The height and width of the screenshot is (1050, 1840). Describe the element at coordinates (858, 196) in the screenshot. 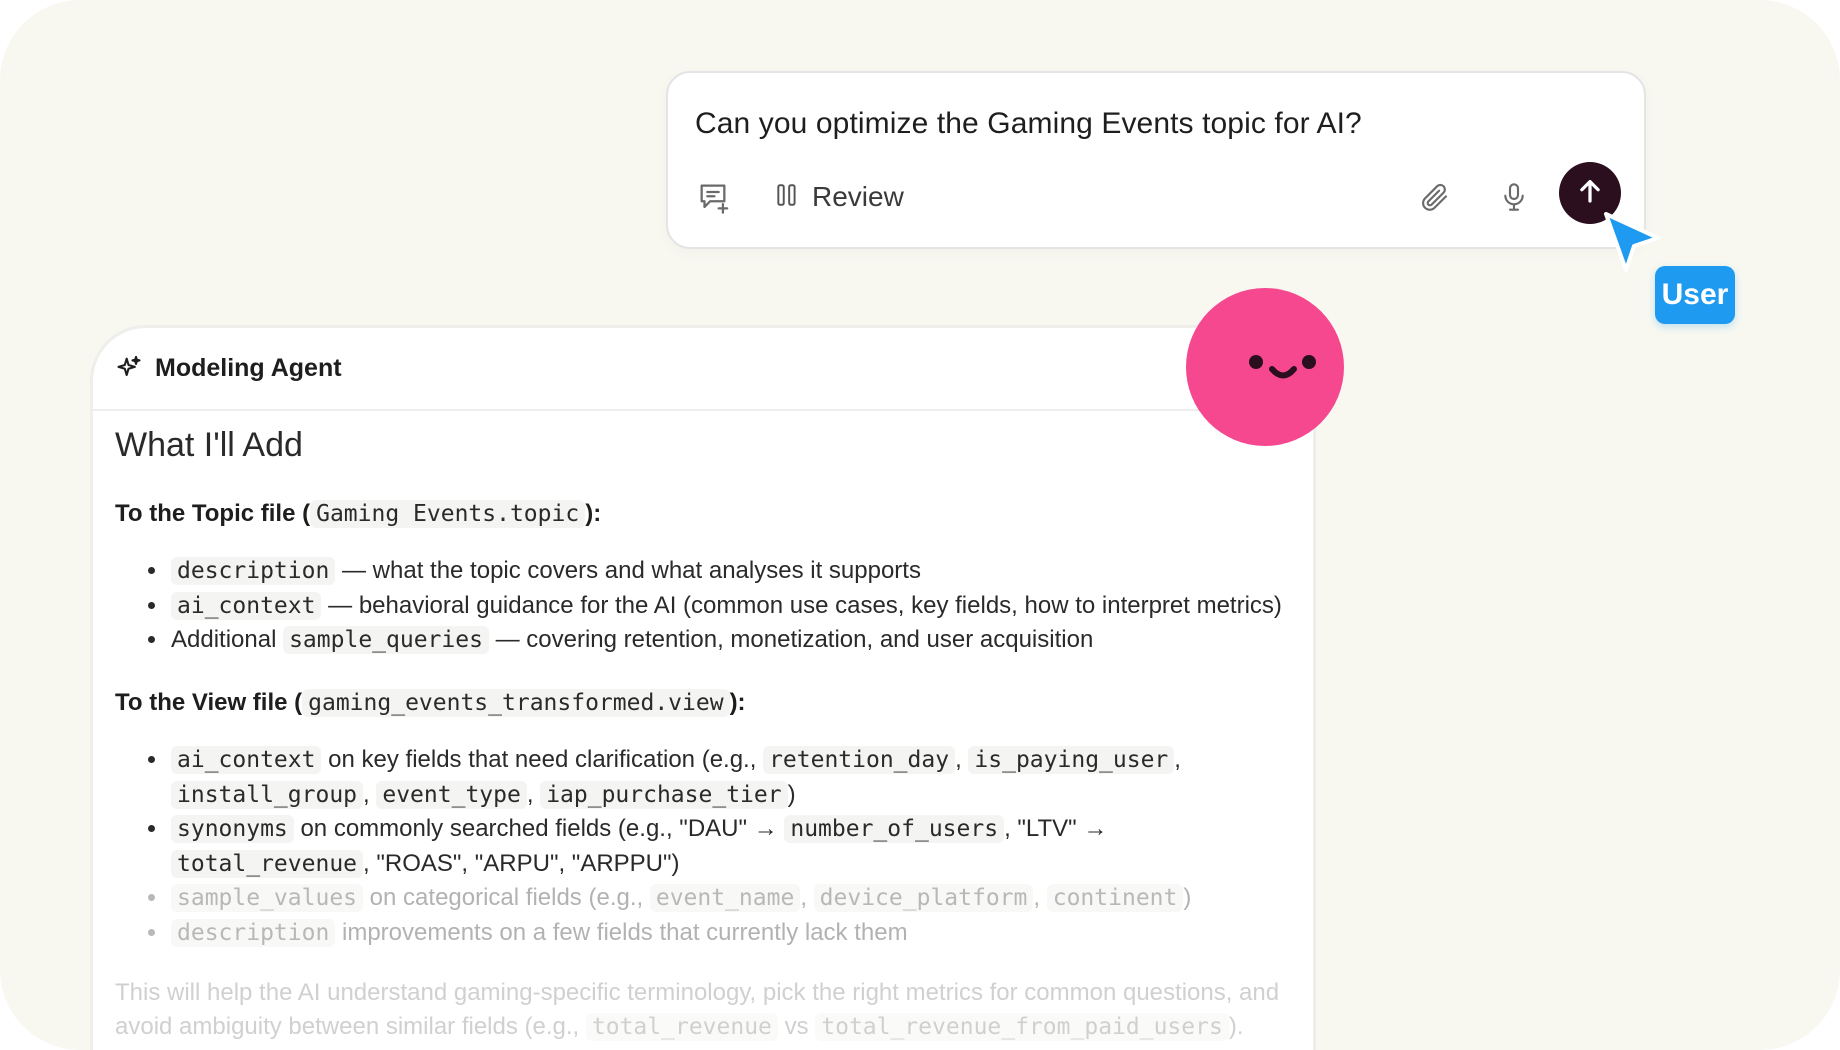

I see `review-label: Review` at that location.